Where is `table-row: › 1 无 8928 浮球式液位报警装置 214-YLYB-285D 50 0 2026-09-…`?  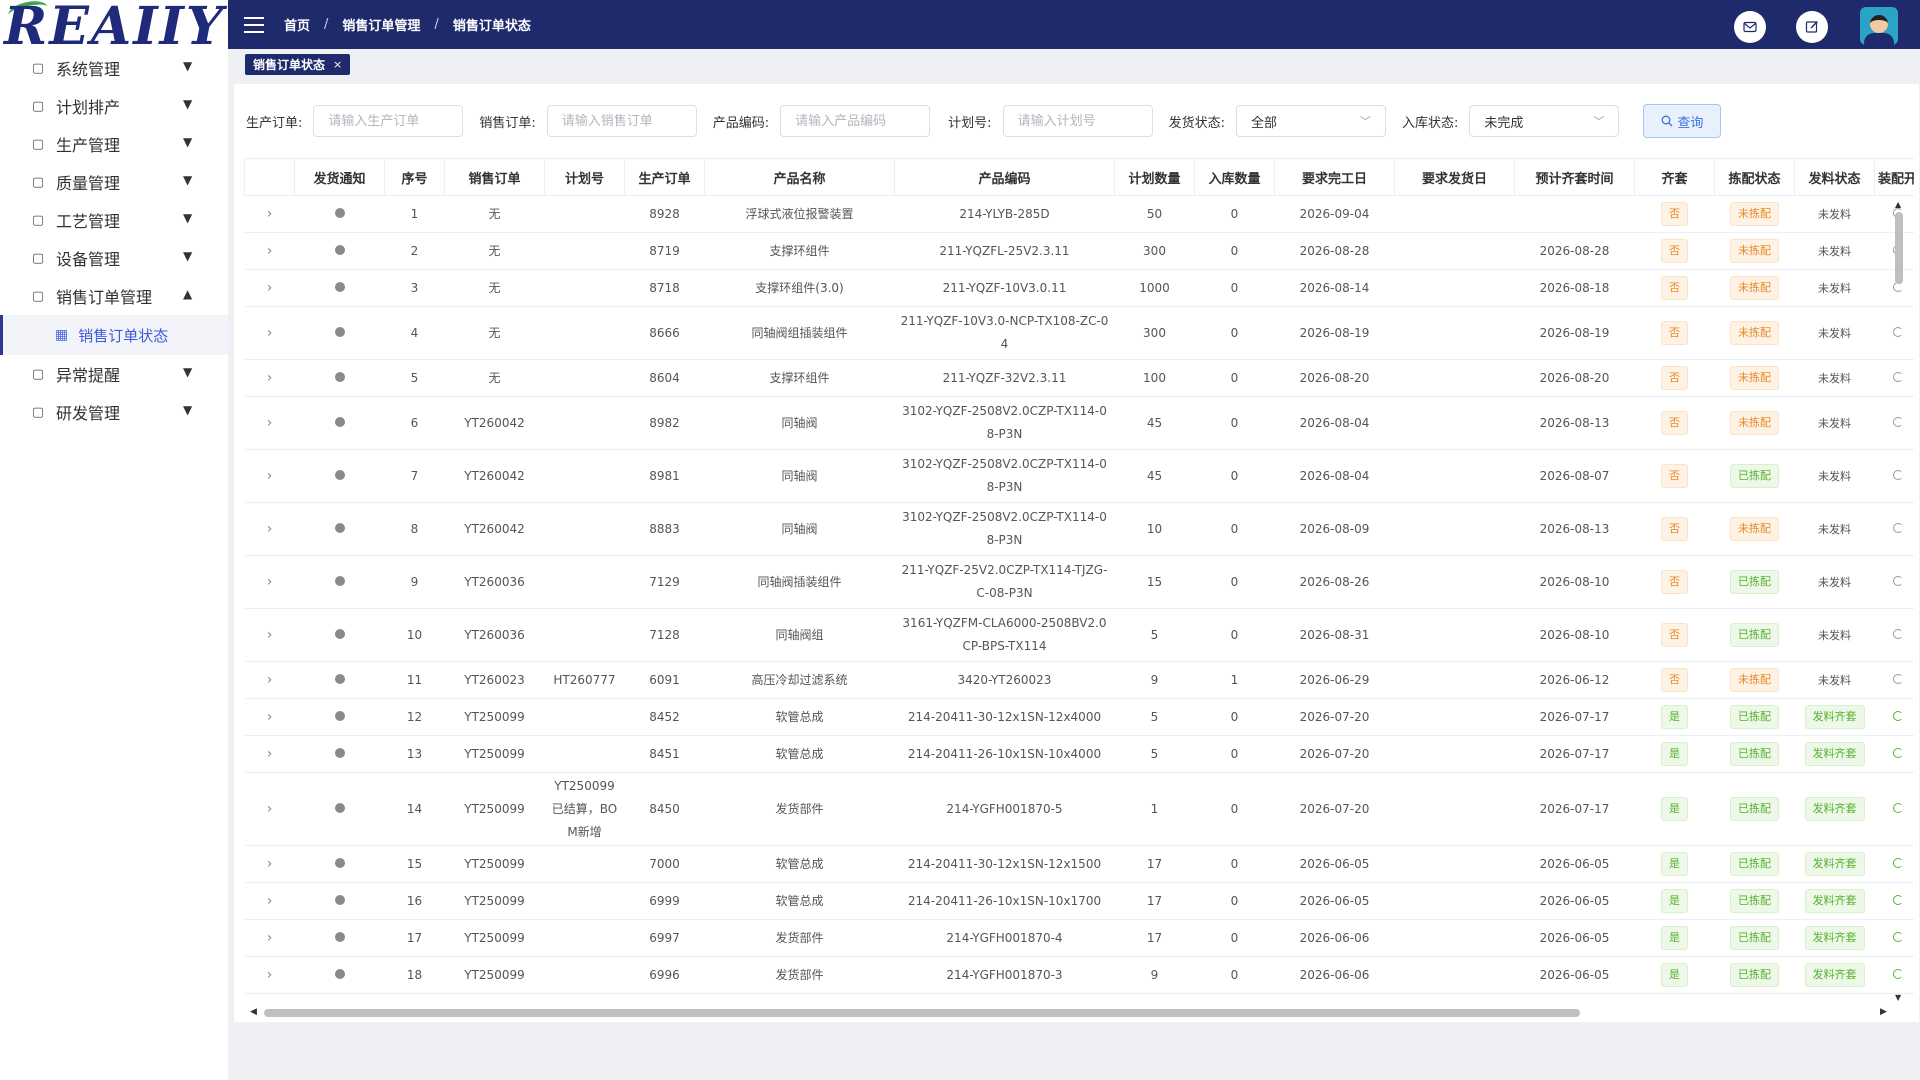
table-row: › 1 无 8928 浮球式液位报警装置 214-YLYB-285D 50 0 2026-09-… is located at coordinates (1079, 214).